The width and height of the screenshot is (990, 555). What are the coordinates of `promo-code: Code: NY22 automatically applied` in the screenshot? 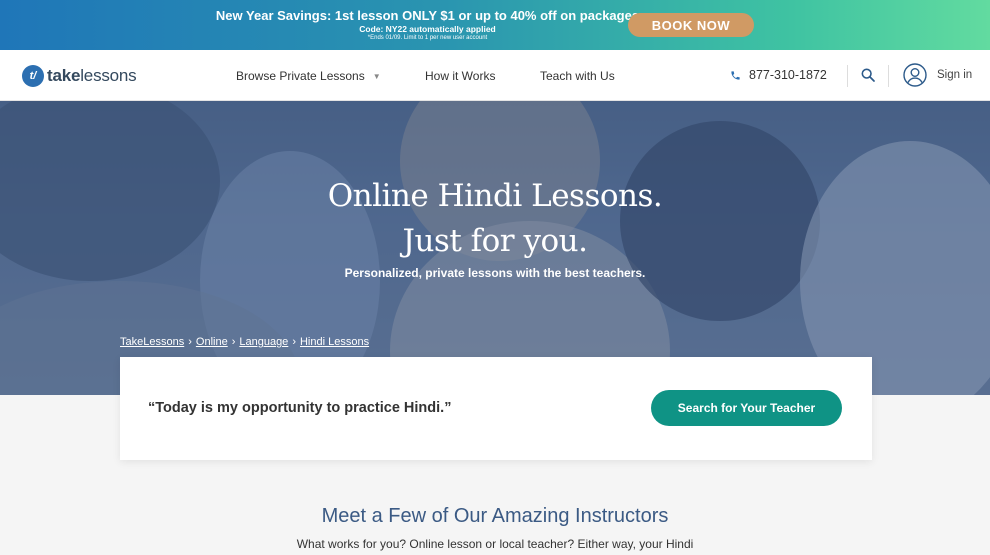 It's located at (427, 29).